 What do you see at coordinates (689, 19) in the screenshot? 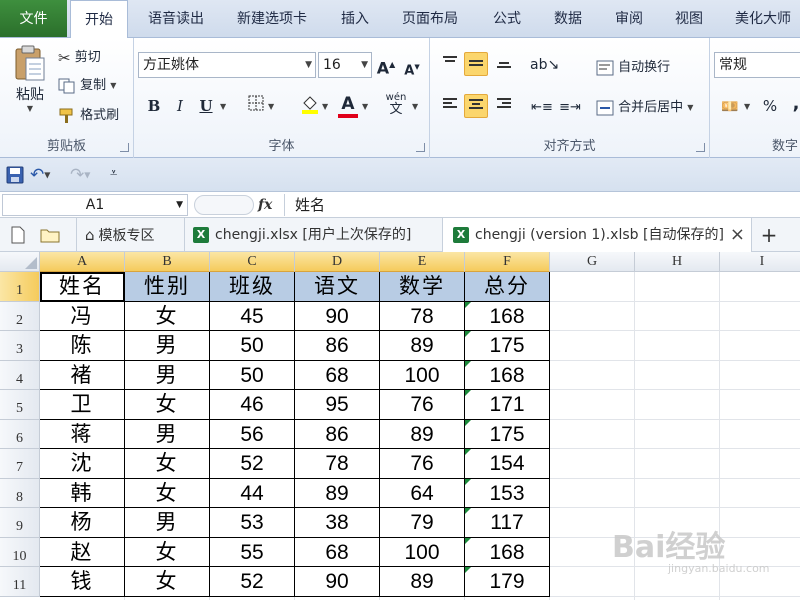
I see `tab-view: 视图` at bounding box center [689, 19].